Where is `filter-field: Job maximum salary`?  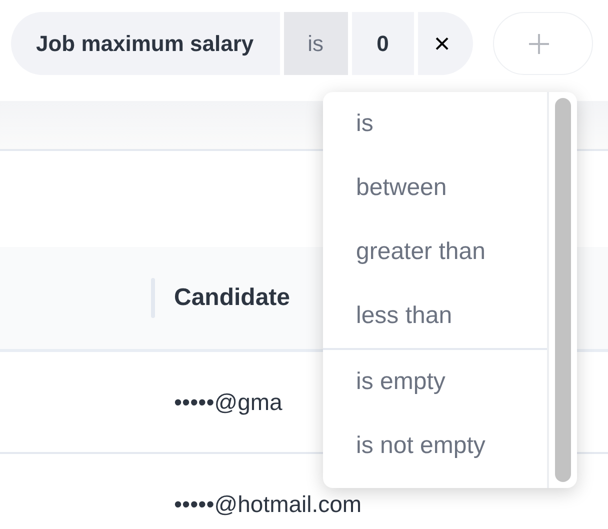
filter-field: Job maximum salary is located at coordinates (145, 43).